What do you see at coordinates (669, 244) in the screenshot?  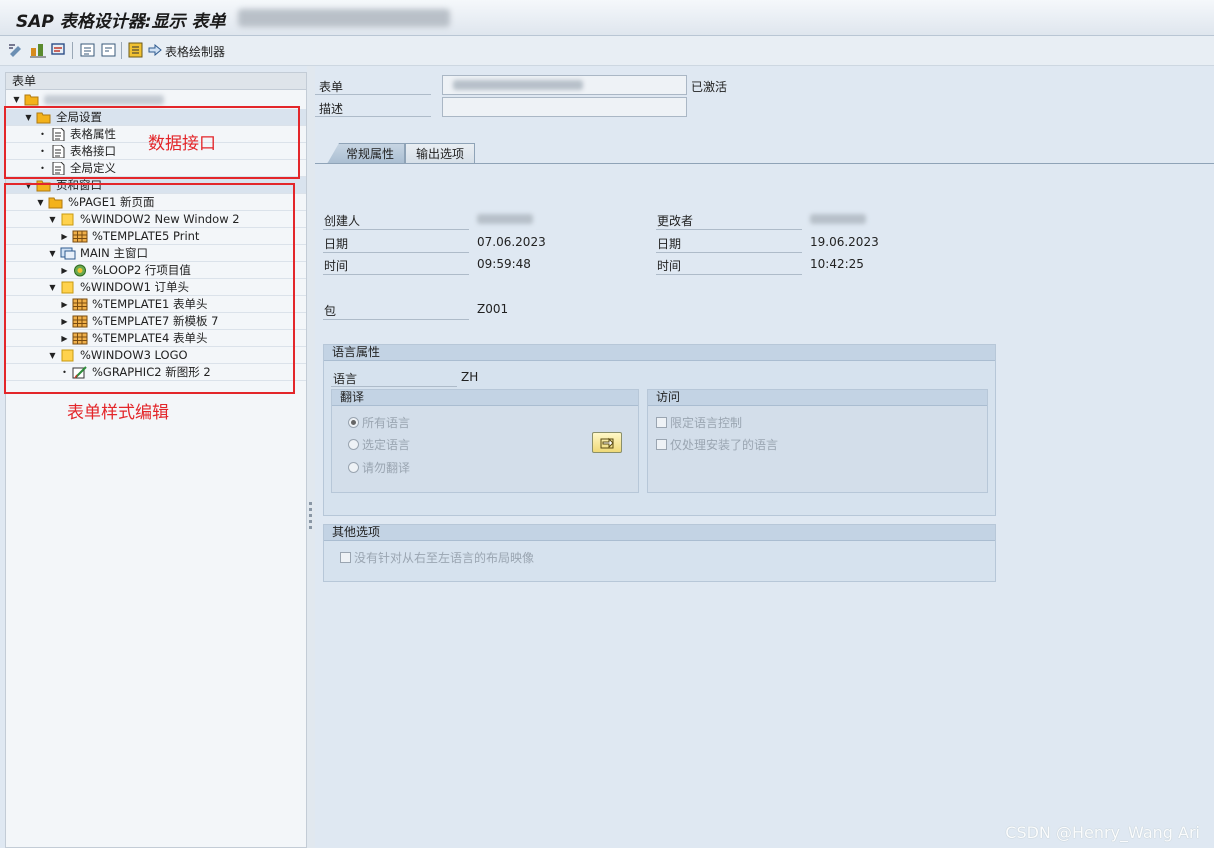 I see `changed-date-label: 日期` at bounding box center [669, 244].